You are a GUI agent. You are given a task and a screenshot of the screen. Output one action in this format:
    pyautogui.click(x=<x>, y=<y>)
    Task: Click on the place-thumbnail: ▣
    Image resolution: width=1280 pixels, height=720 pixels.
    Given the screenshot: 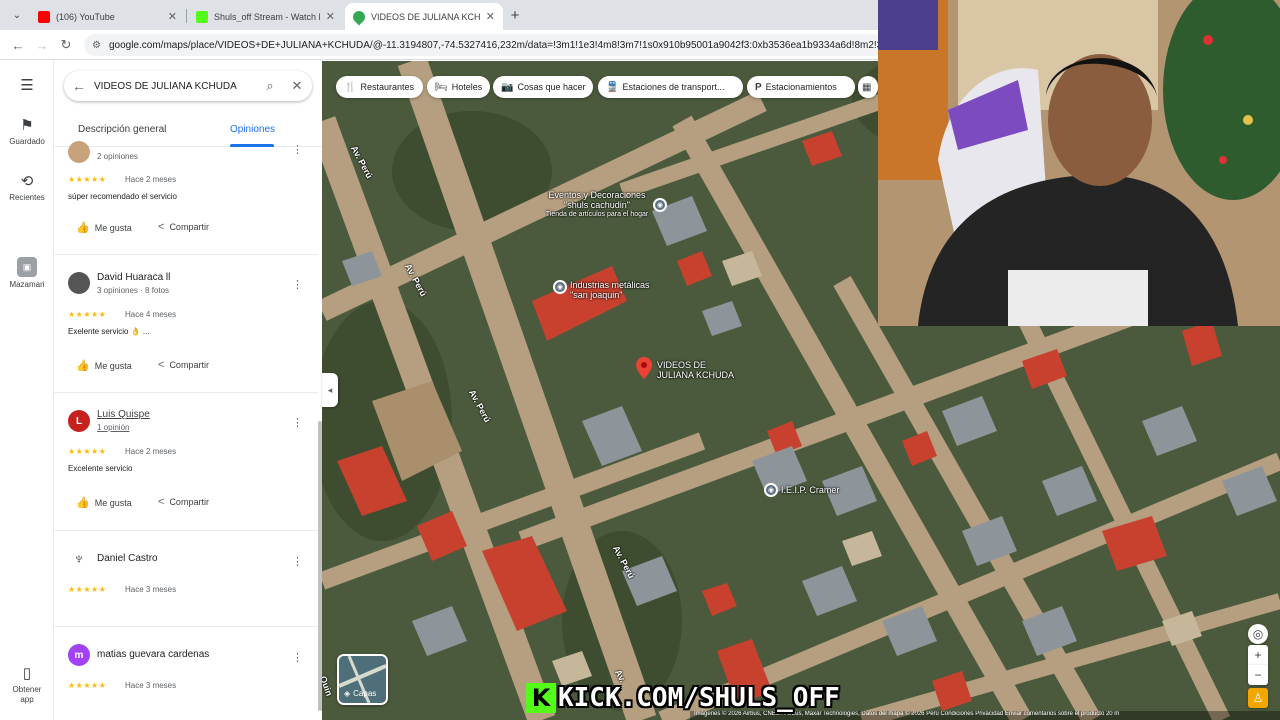 What is the action you would take?
    pyautogui.click(x=27, y=267)
    